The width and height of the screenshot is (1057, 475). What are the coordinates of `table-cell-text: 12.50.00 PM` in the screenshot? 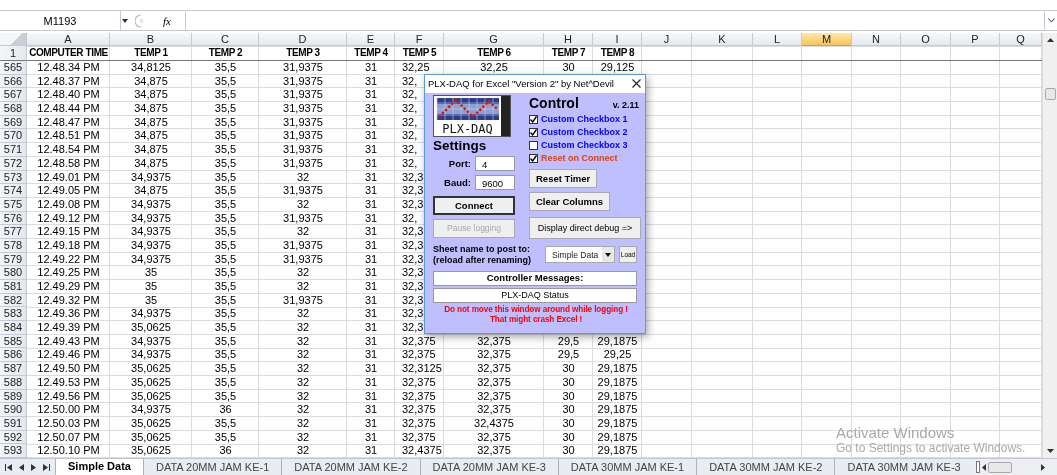 It's located at (68, 410).